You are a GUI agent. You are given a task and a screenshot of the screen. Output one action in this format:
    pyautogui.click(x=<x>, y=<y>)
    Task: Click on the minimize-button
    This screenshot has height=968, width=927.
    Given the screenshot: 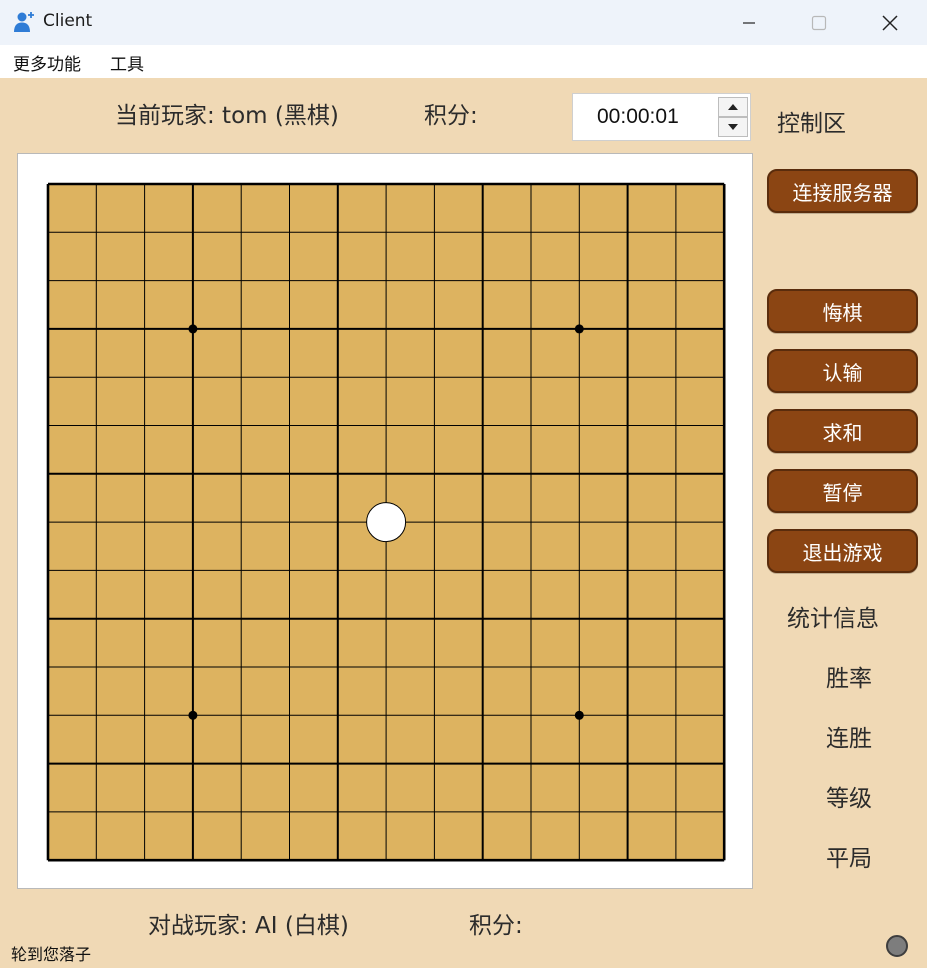 What is the action you would take?
    pyautogui.click(x=749, y=22)
    